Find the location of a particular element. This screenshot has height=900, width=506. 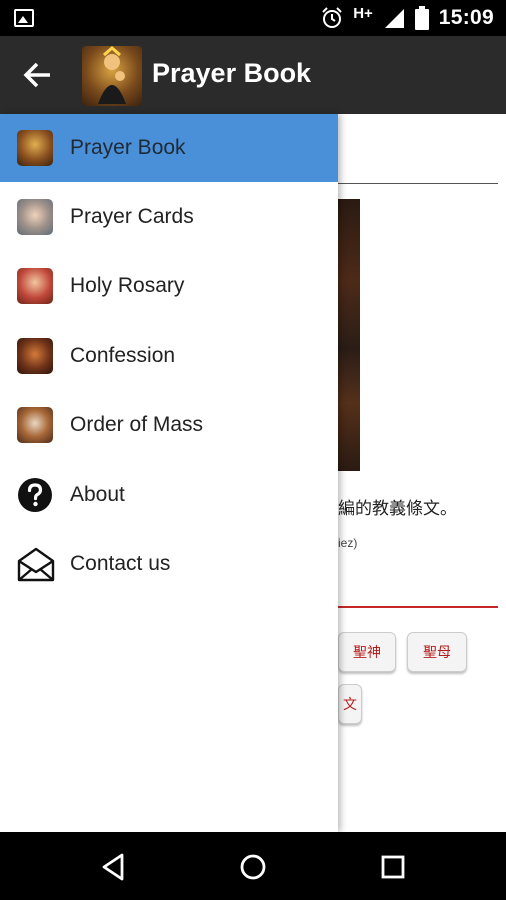

drawer-item-prayer-cards: Prayer Cards is located at coordinates (169, 217).